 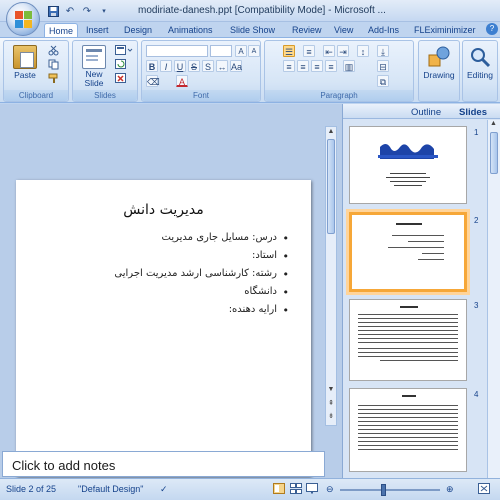 What do you see at coordinates (201, 95) in the screenshot?
I see `font-group-label: Font` at bounding box center [201, 95].